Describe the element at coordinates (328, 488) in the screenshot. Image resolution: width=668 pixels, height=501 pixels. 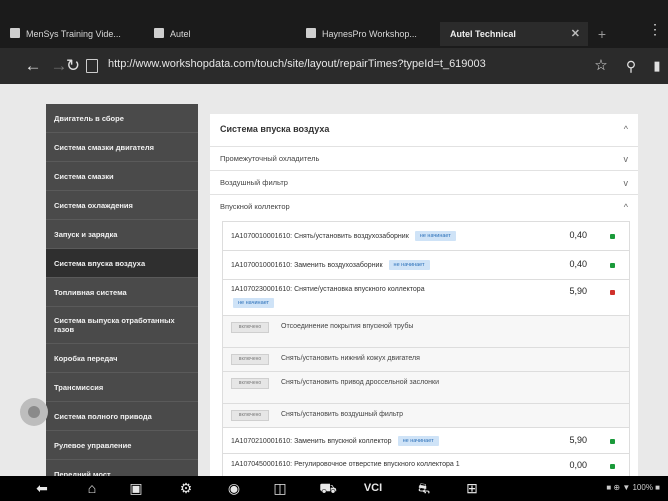
I see `car-icon: ⛟` at that location.